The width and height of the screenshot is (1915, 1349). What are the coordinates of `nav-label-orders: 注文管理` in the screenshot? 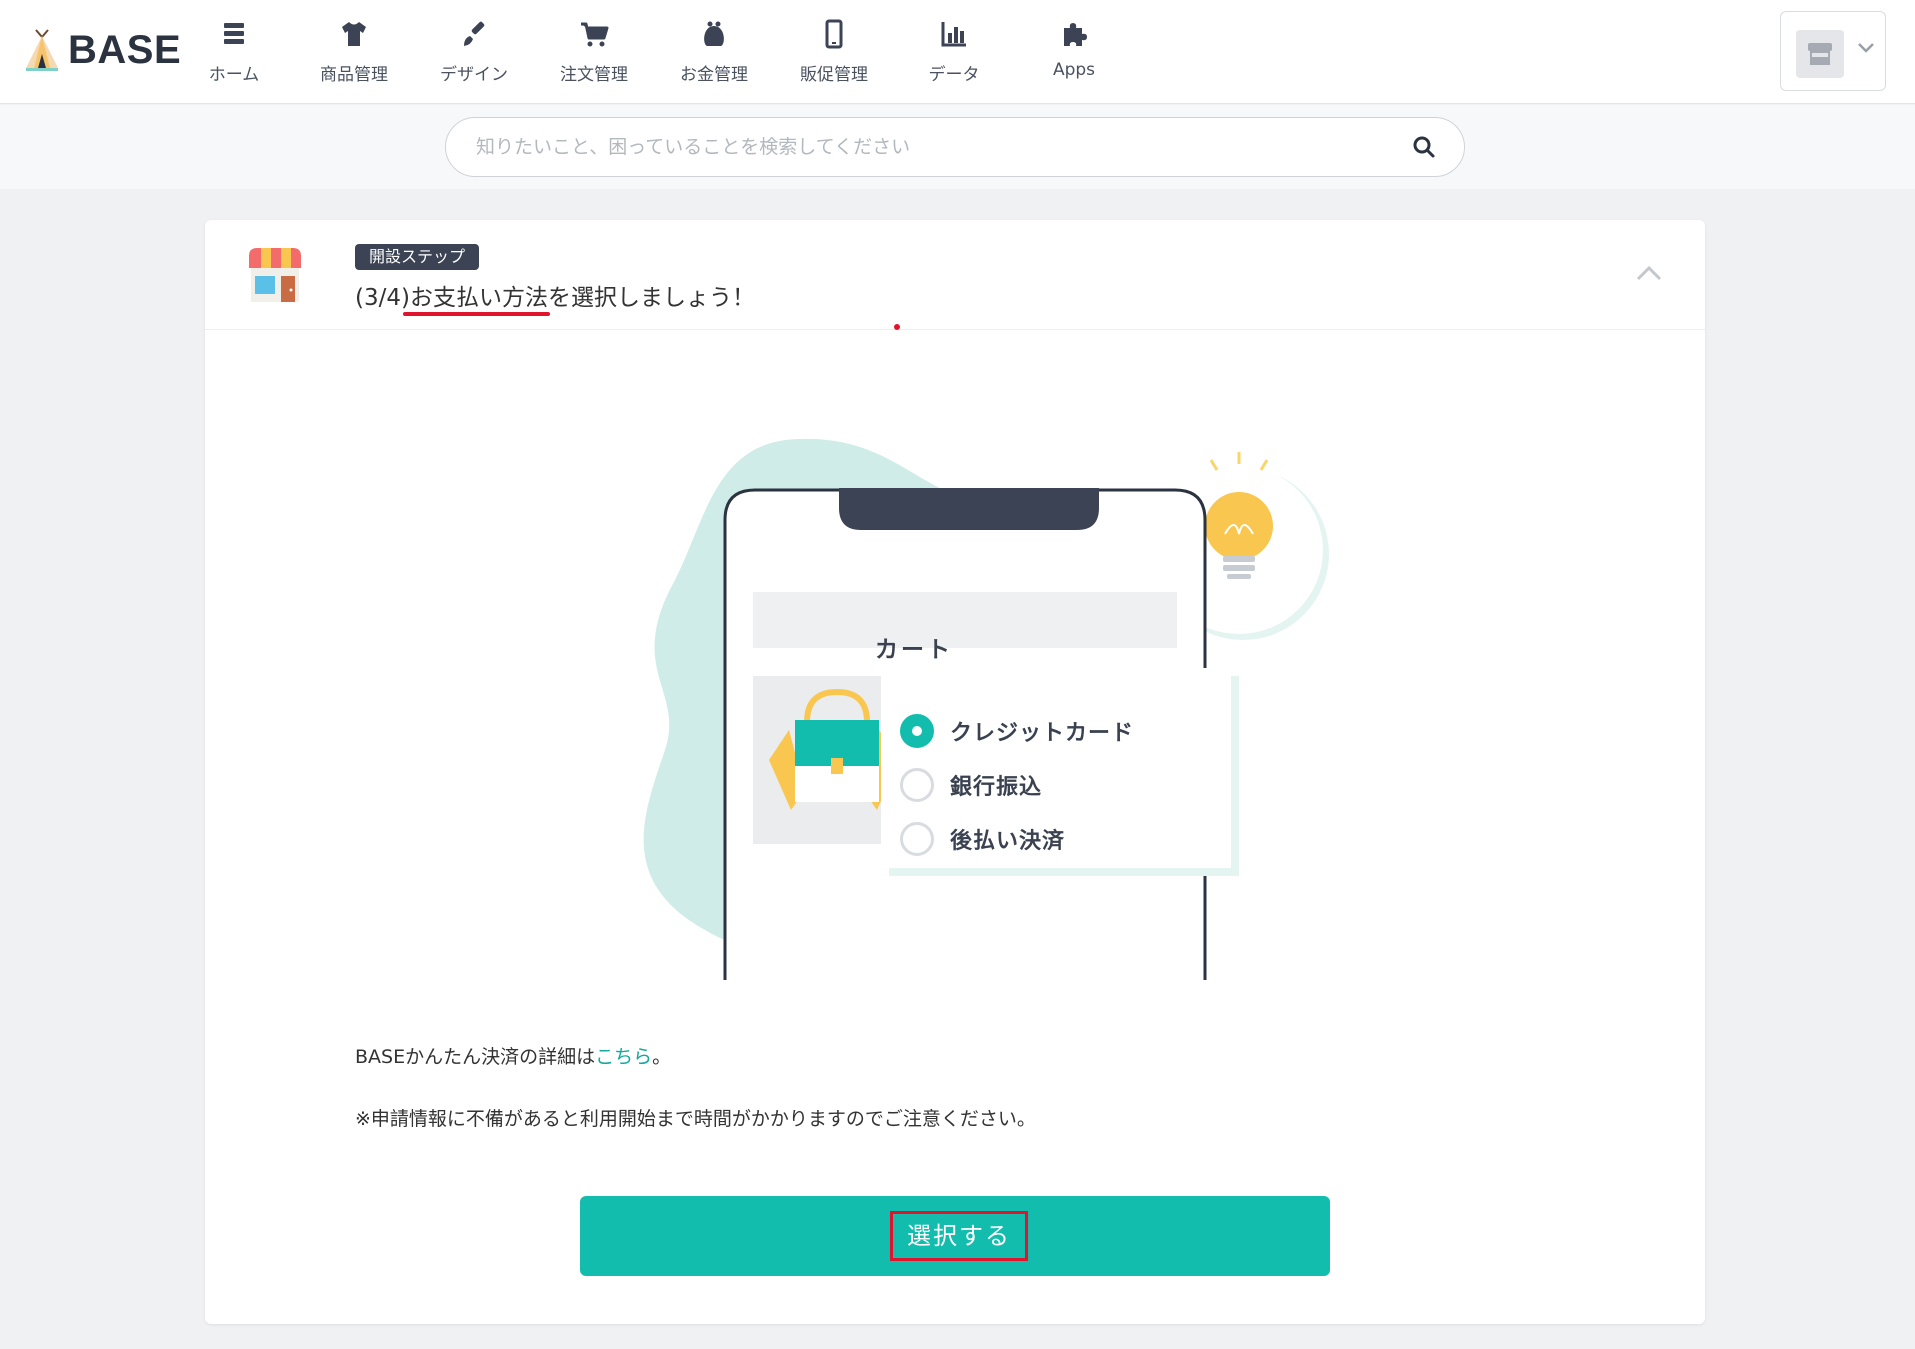 It's located at (594, 75).